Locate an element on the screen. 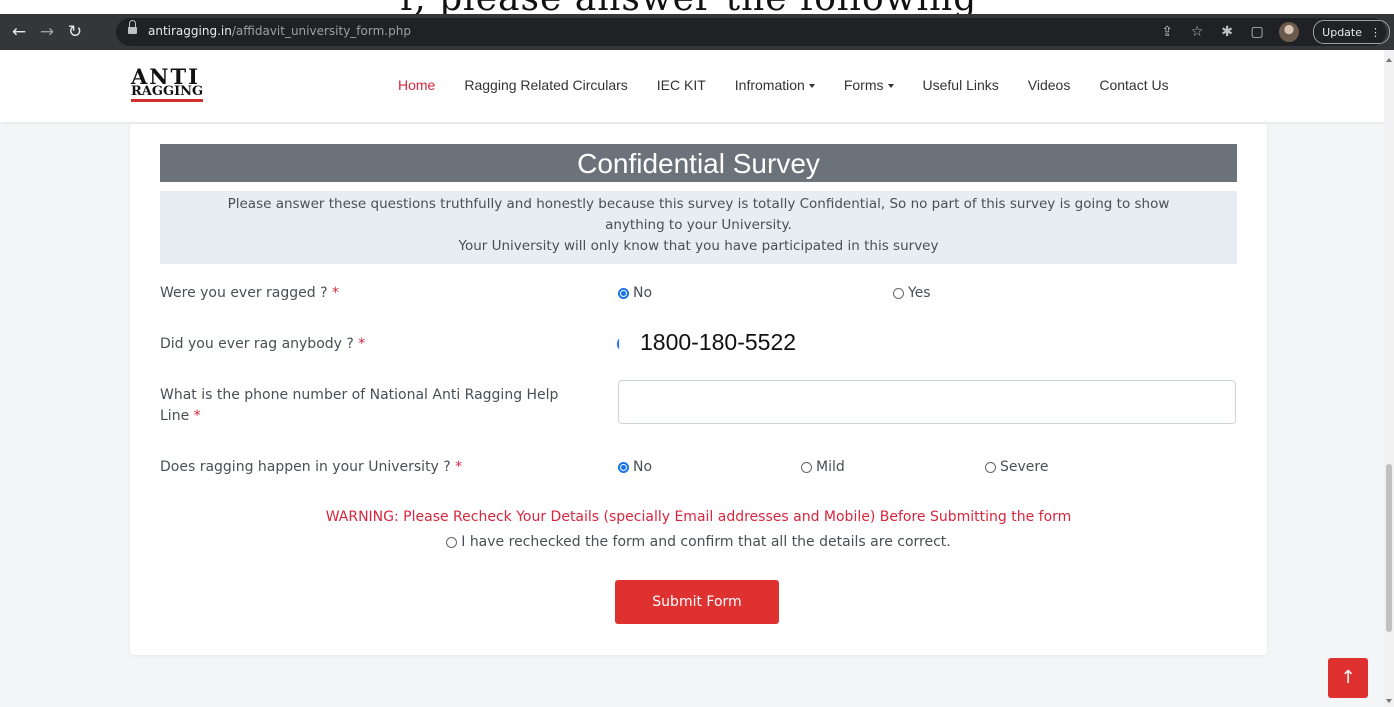  q1-option-no-label: No is located at coordinates (643, 293).